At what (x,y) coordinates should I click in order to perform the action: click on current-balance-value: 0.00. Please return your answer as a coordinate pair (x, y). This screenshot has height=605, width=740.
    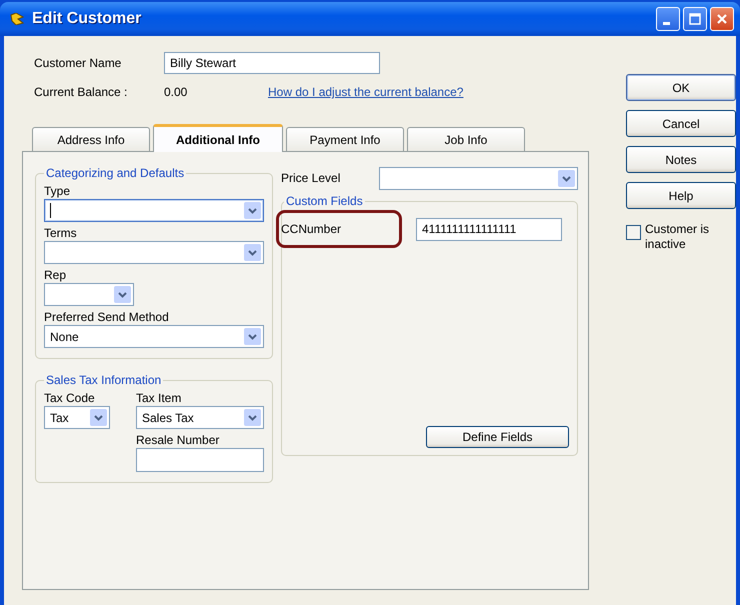
    Looking at the image, I should click on (176, 92).